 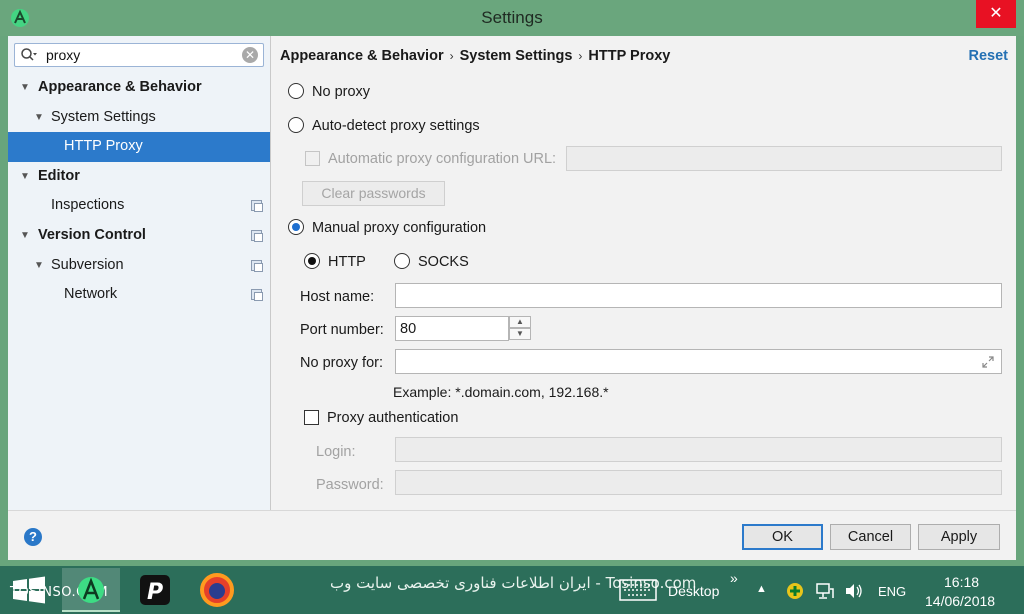 What do you see at coordinates (217, 590) in the screenshot?
I see `firefox-taskbar-icon` at bounding box center [217, 590].